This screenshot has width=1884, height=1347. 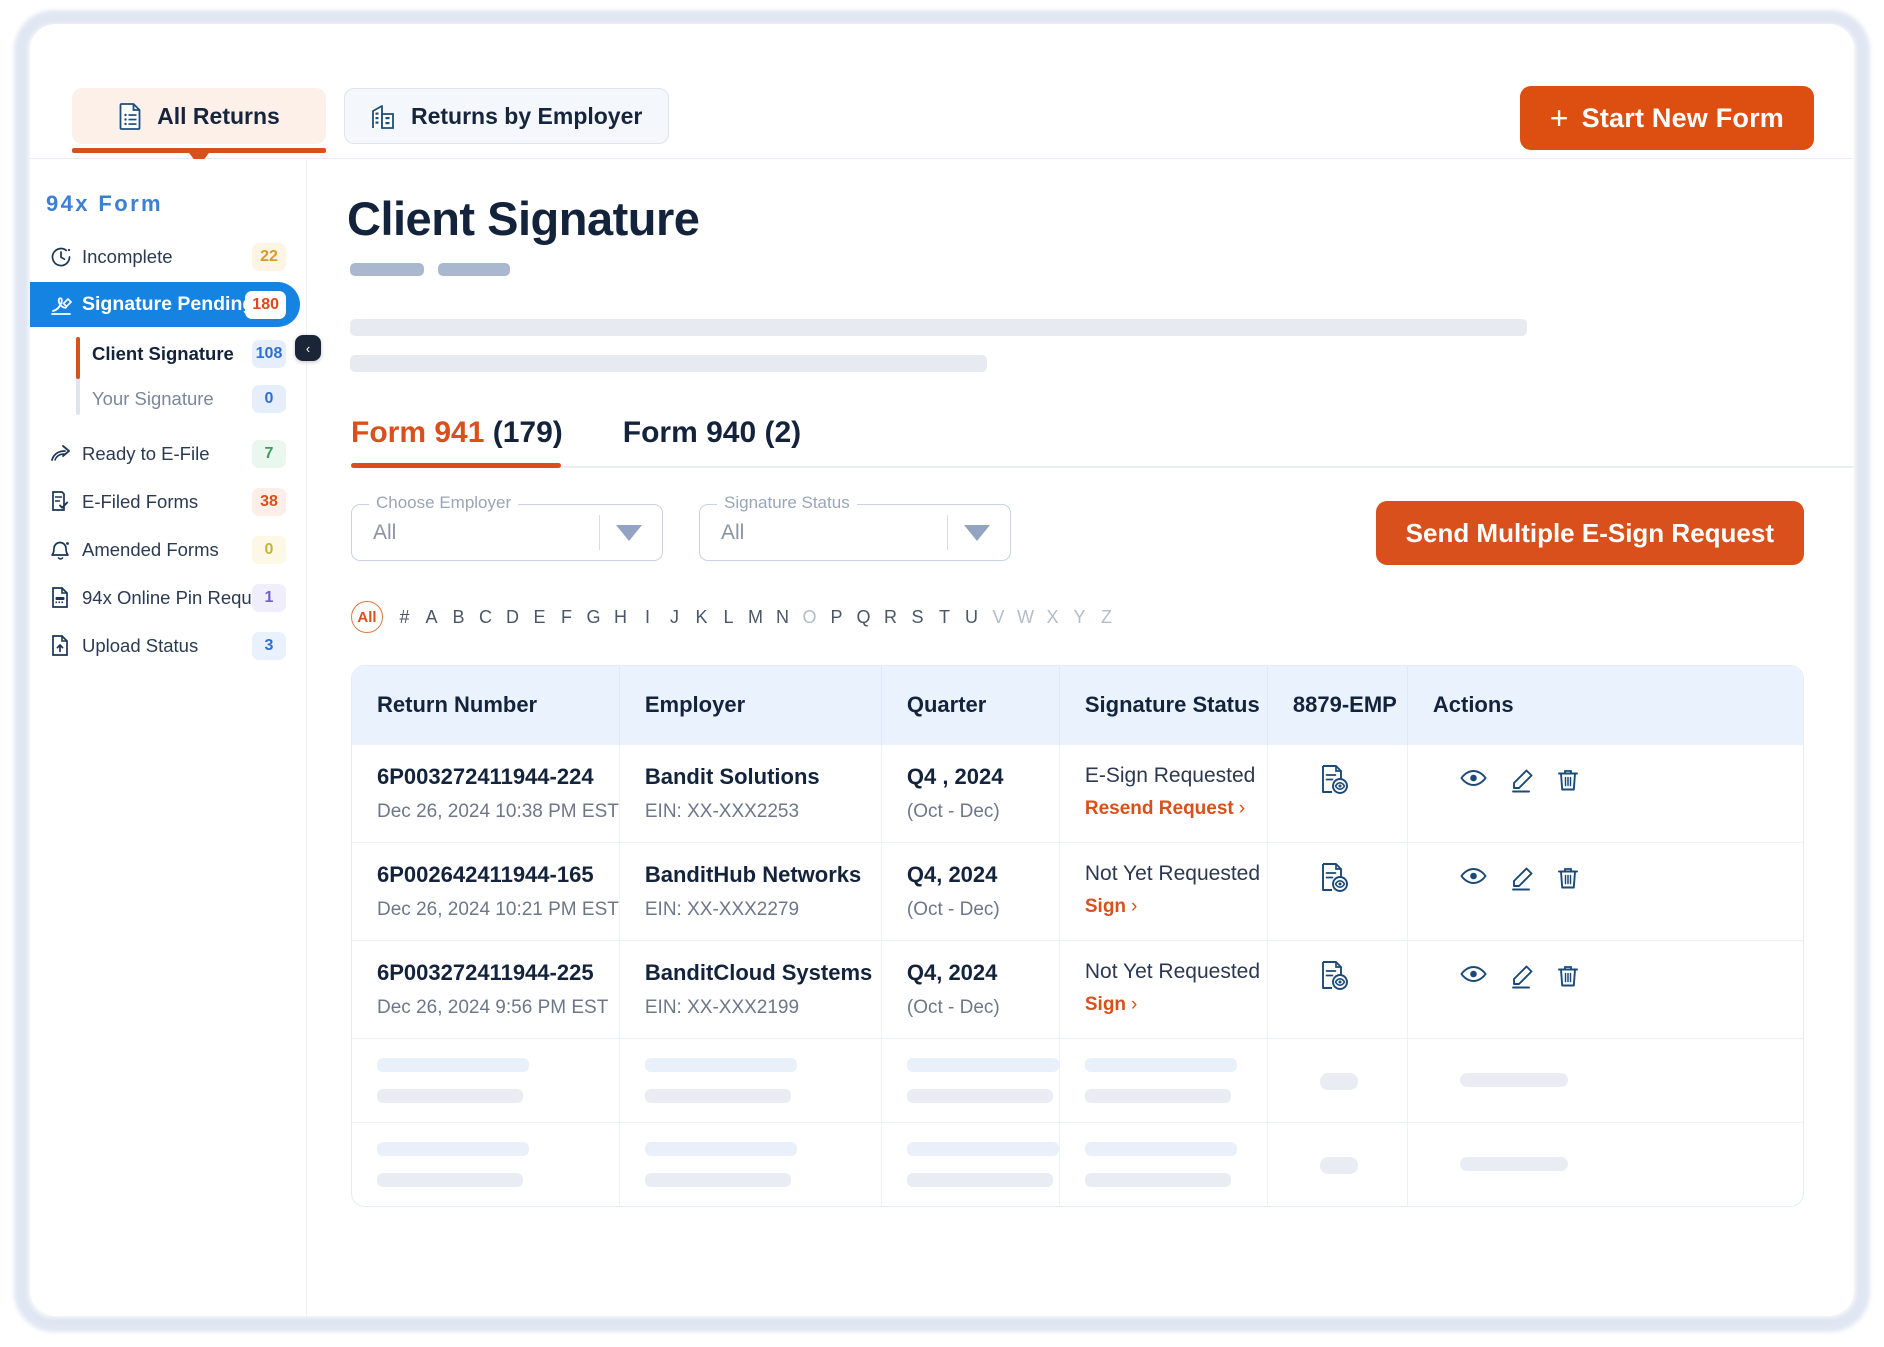 I want to click on signature-status-select: Signature Status All, so click(x=855, y=527).